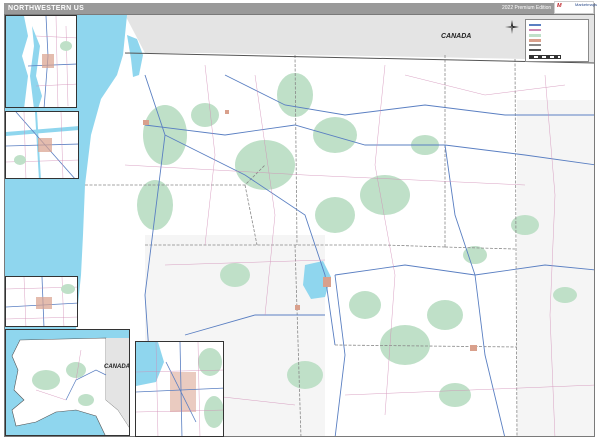  I want to click on edition-label: 2022 Premium Edition, so click(527, 8).